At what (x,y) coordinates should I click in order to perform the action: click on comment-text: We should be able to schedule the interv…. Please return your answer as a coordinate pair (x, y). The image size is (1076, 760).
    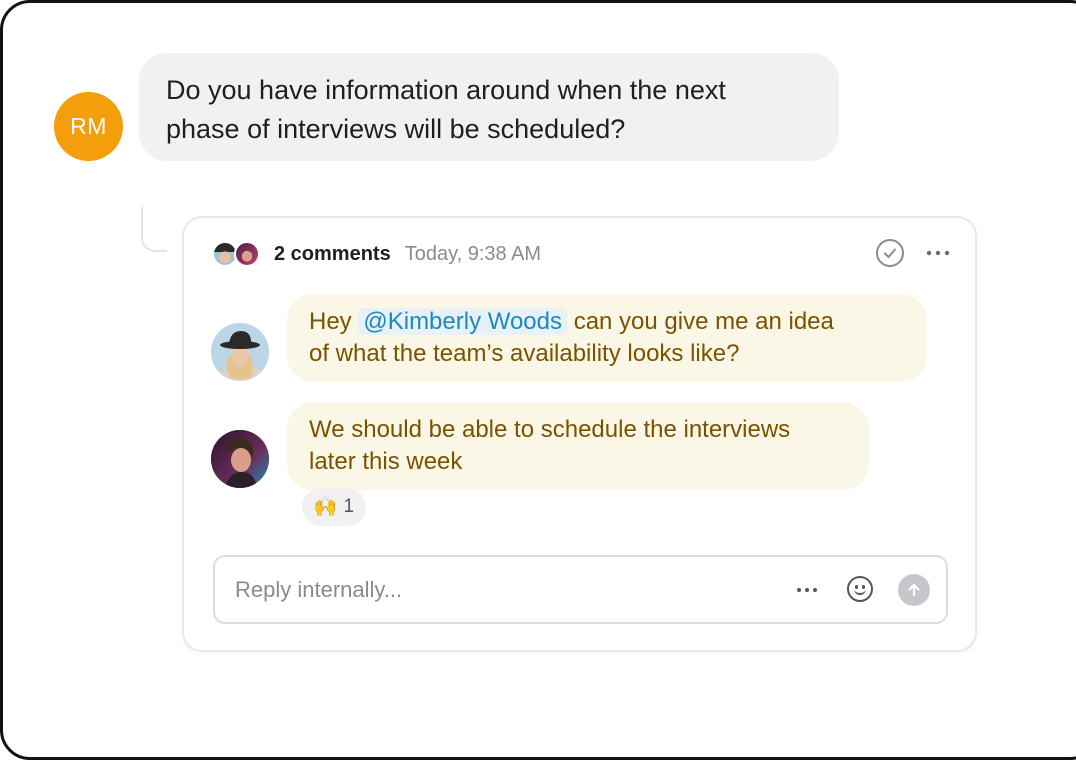
    Looking at the image, I should click on (550, 429).